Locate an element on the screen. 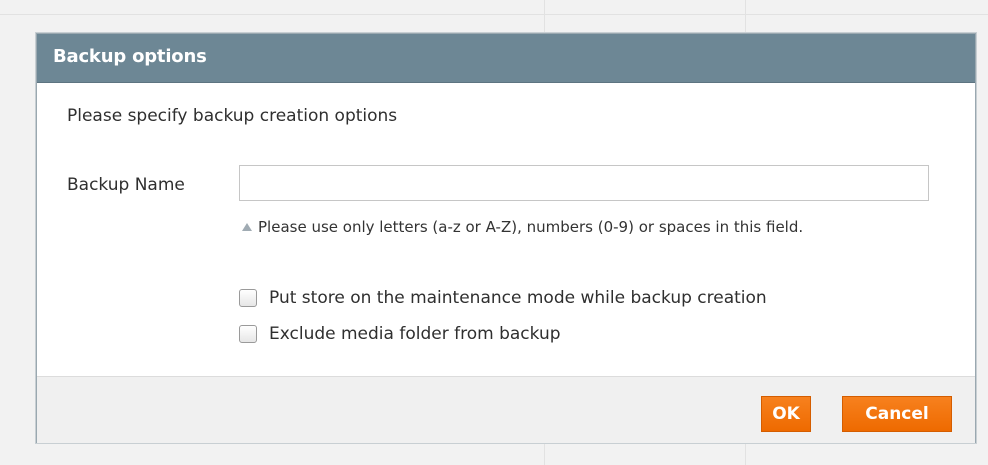  backup-name-label: Backup Name is located at coordinates (126, 185).